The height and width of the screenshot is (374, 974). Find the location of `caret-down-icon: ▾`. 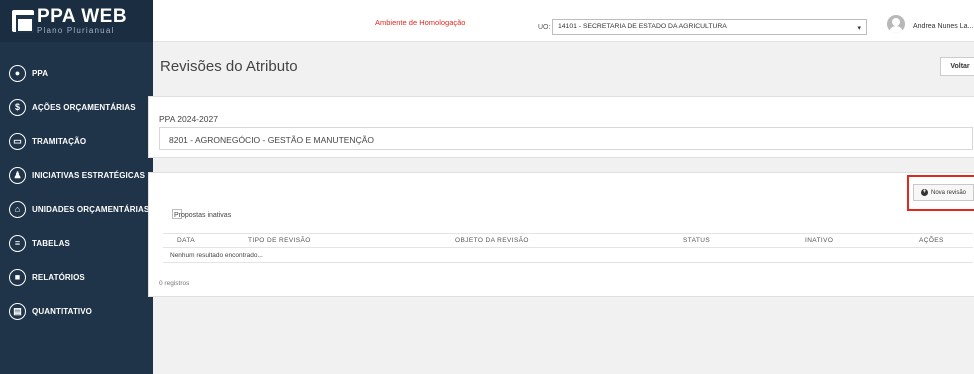

caret-down-icon: ▾ is located at coordinates (859, 28).